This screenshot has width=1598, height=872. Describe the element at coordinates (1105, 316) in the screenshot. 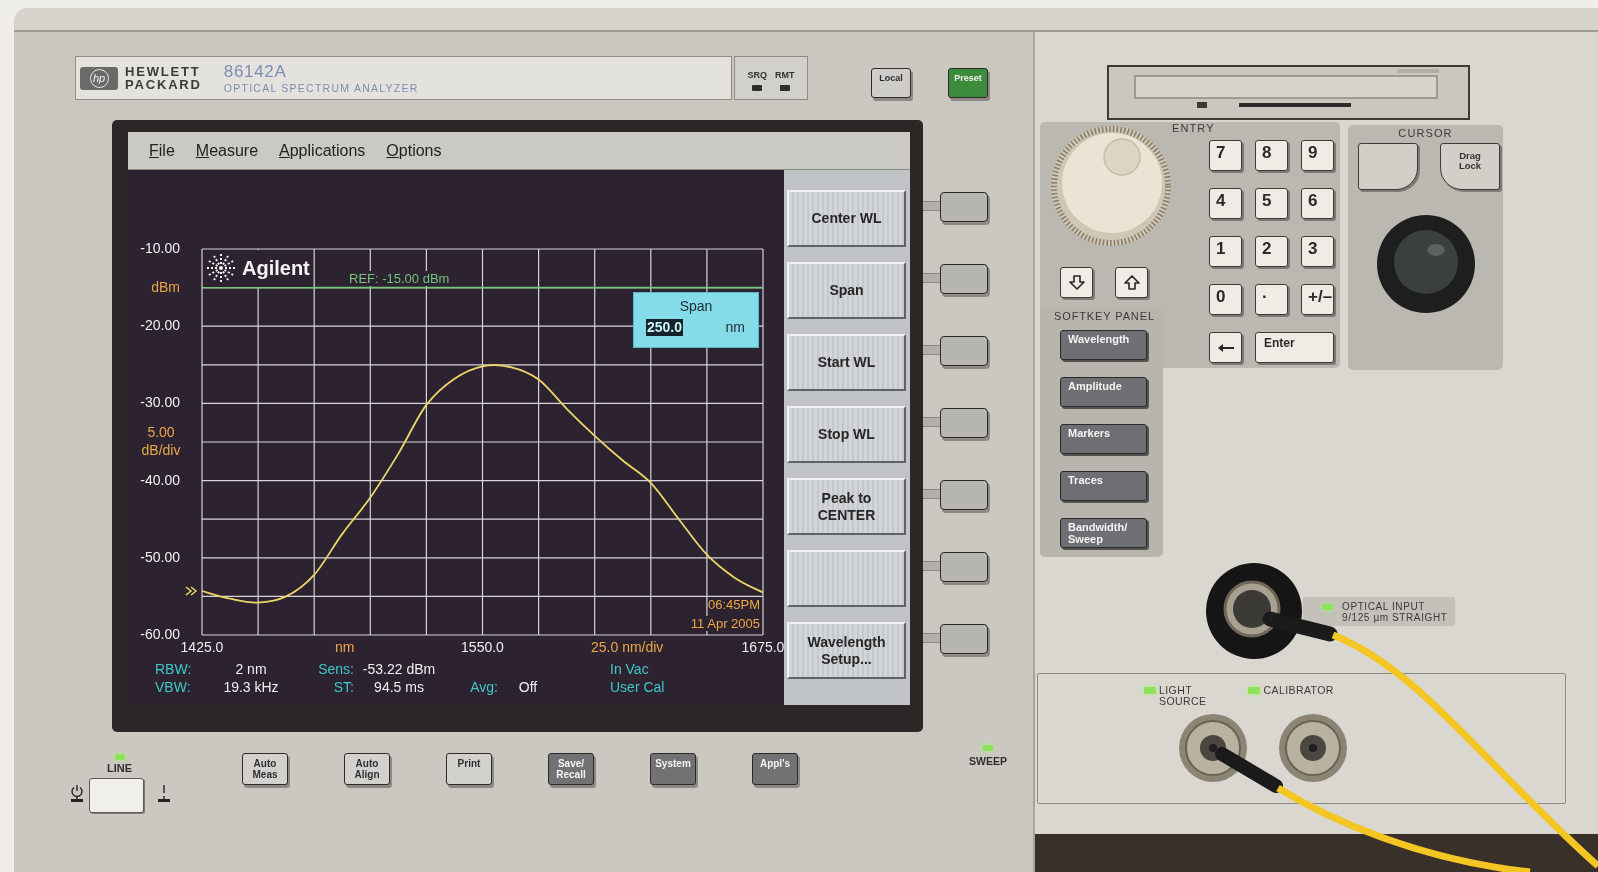

I see `section-title: SOFTKEY PANEL` at that location.